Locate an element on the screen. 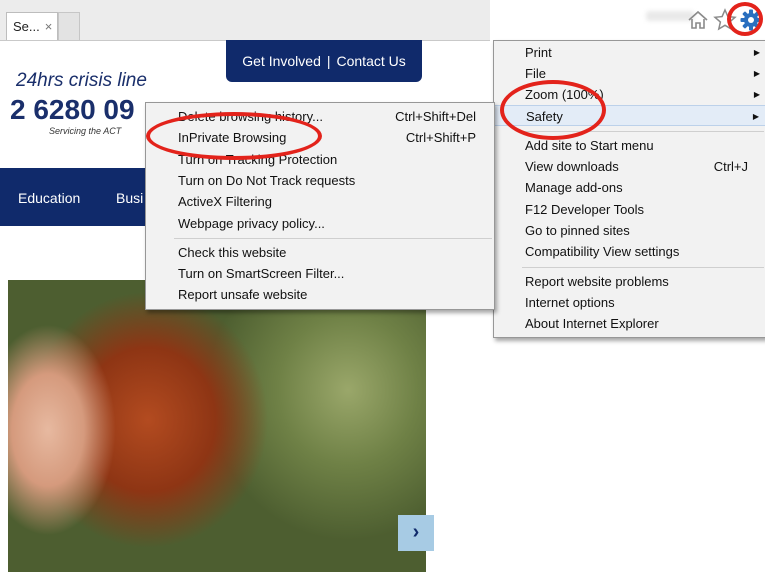 The image size is (765, 572). menu-item-compat-view: Compatibility View settings is located at coordinates (629, 251).